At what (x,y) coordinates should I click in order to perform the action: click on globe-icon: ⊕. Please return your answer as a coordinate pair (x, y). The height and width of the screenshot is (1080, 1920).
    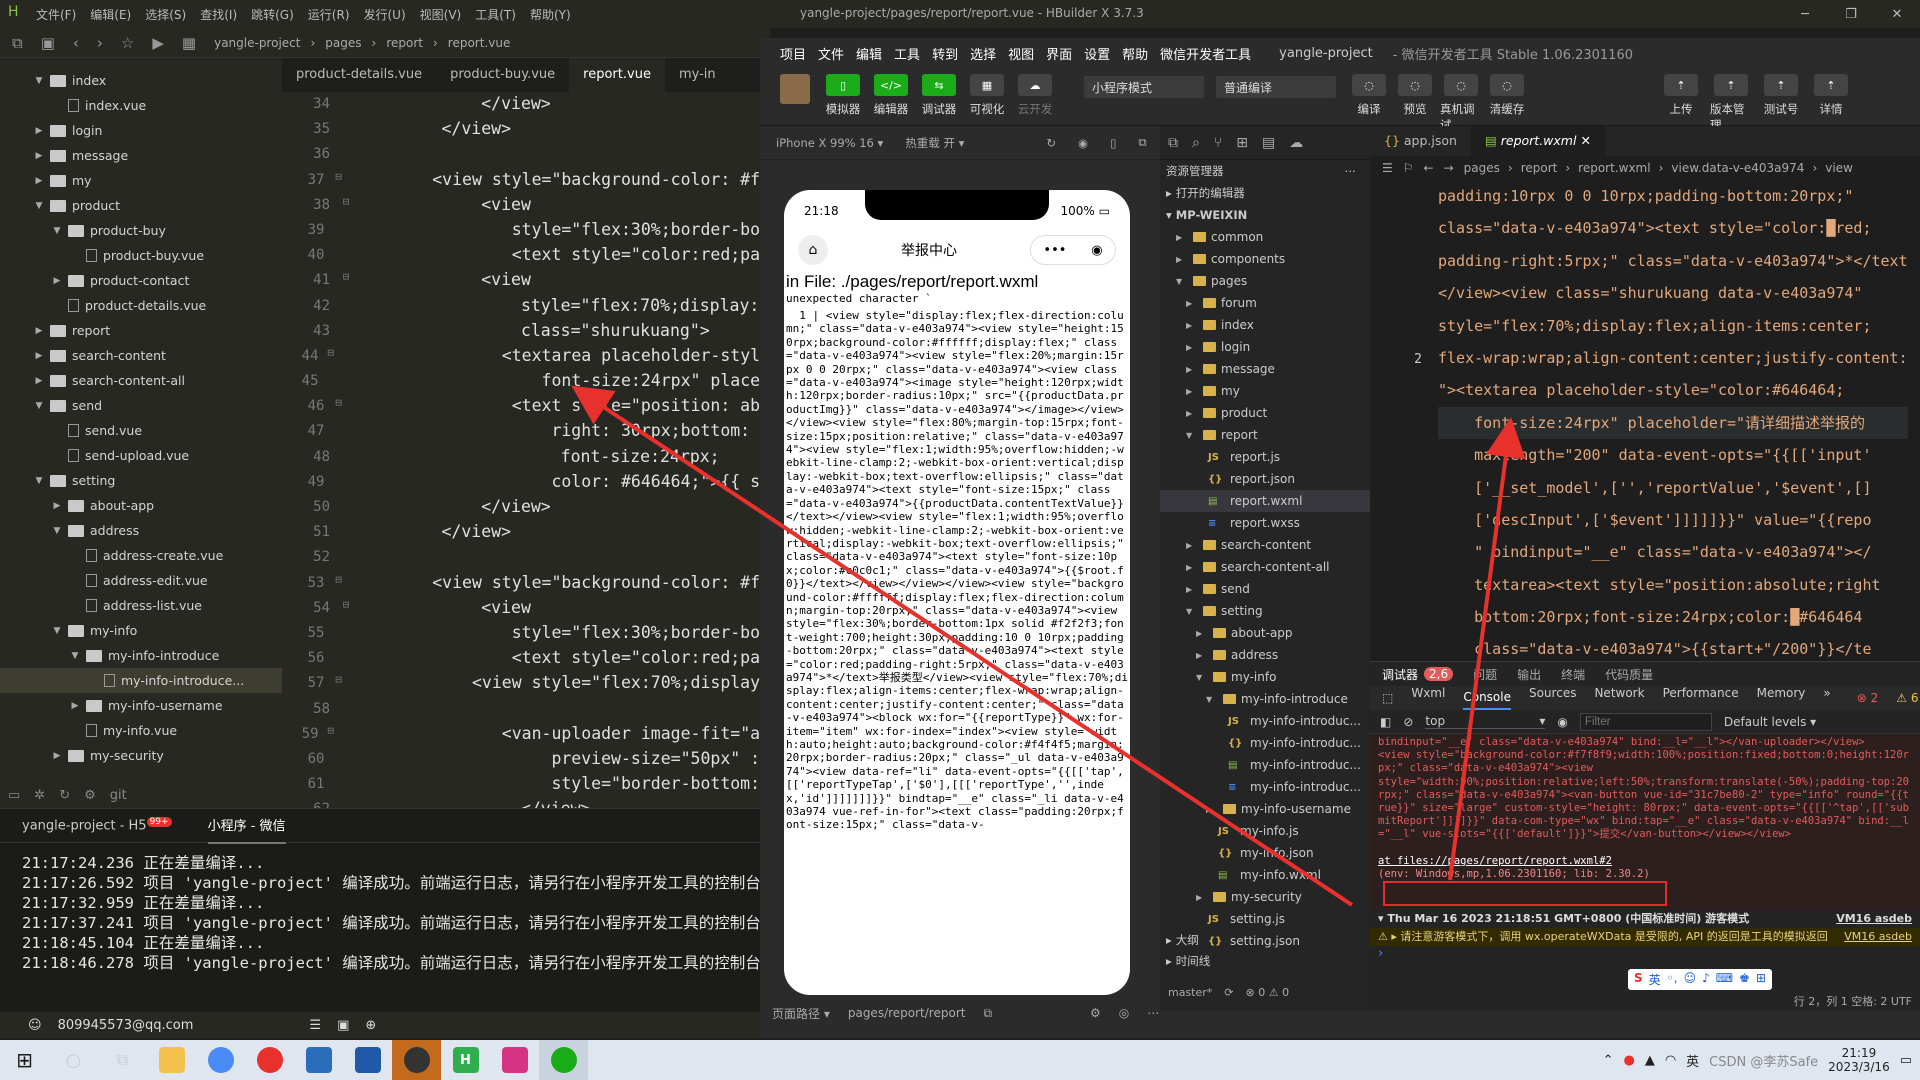
    Looking at the image, I should click on (370, 1025).